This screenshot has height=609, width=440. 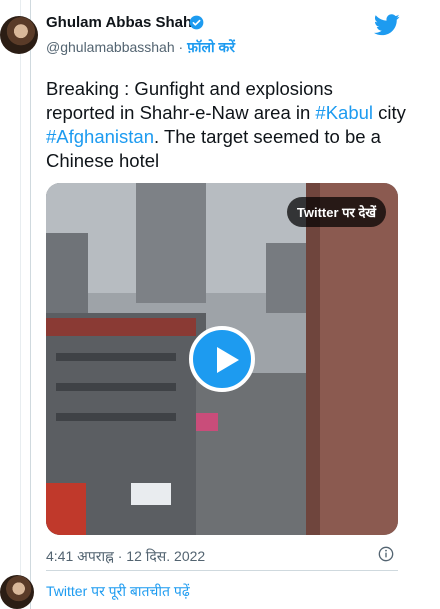 What do you see at coordinates (336, 212) in the screenshot?
I see `watch-on-twitter-button: Twitter पर देखें` at bounding box center [336, 212].